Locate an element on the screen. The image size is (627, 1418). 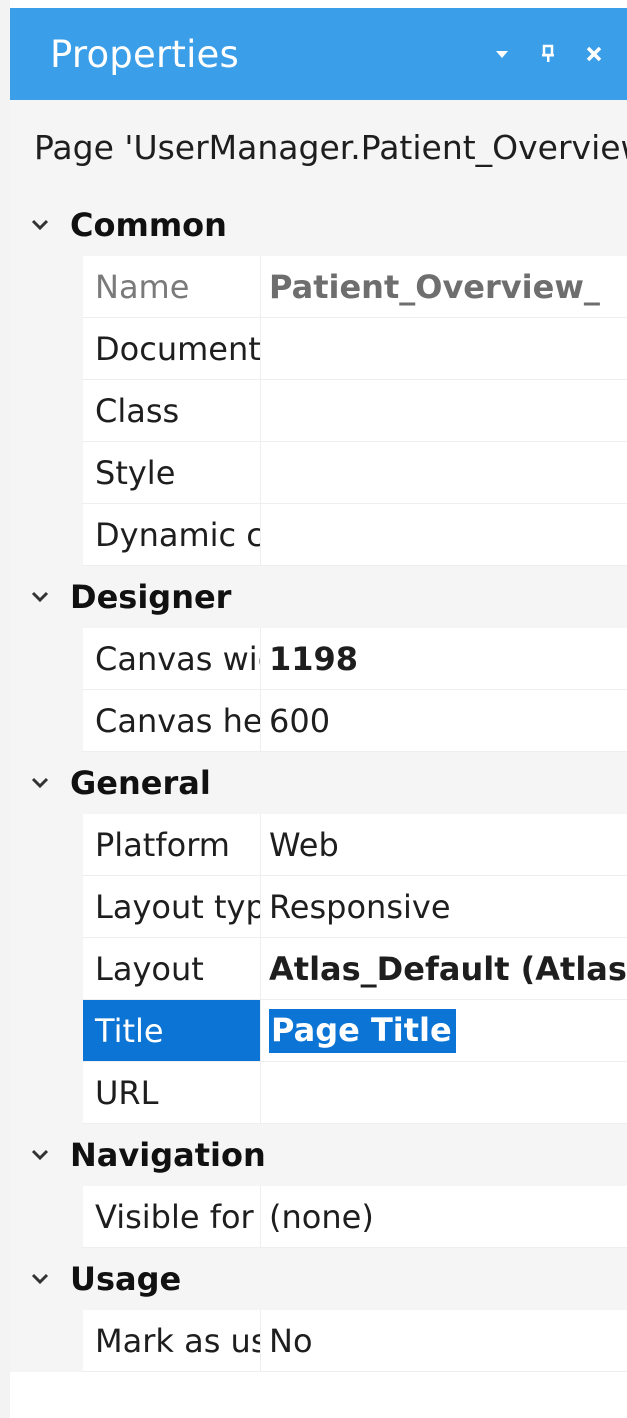
property-name: Title is located at coordinates (172, 1031).